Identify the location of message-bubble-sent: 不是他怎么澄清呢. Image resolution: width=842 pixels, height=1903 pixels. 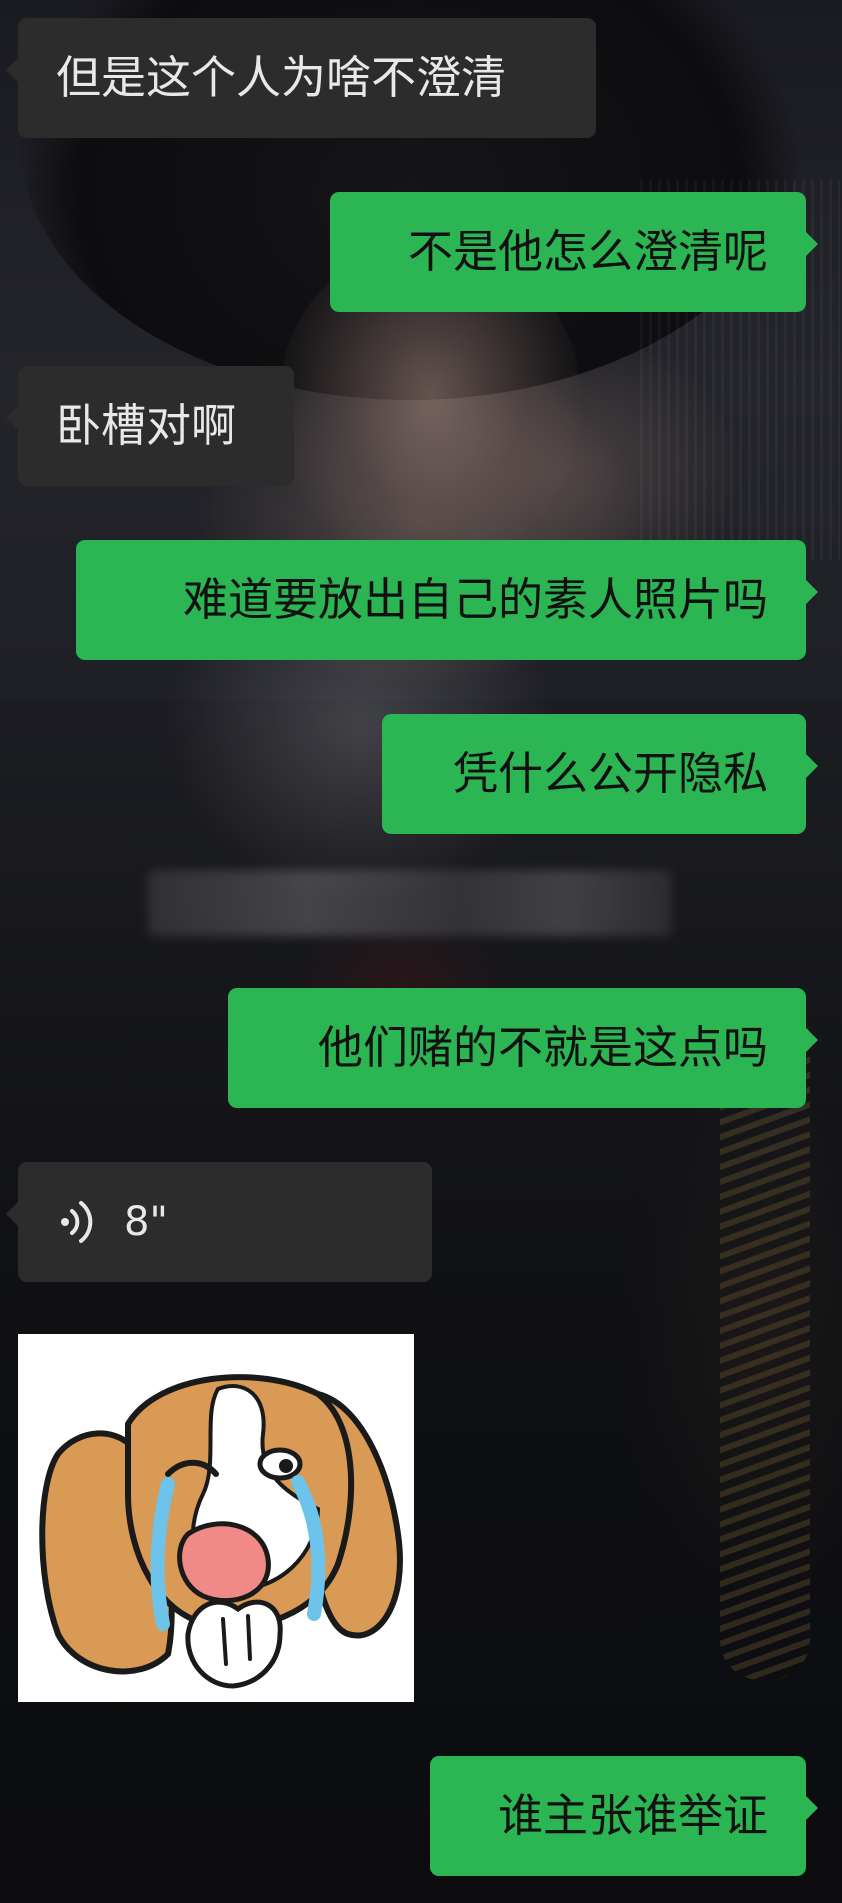
(574, 252).